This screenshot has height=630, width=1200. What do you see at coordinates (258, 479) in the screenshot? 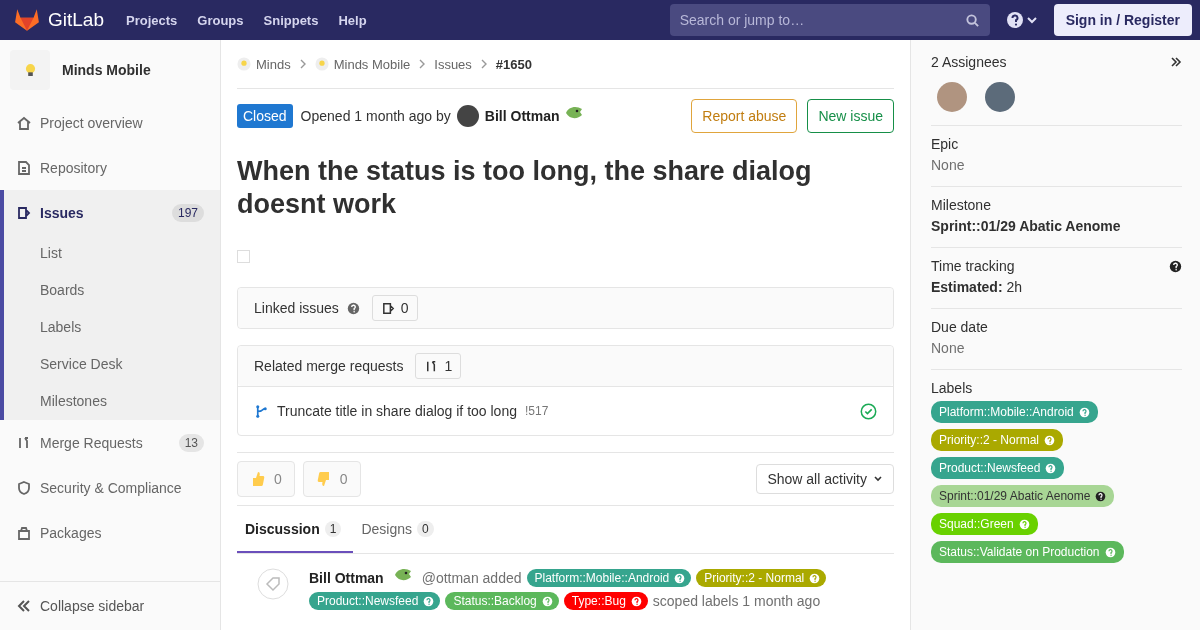
I see `thumbs-up-icon` at bounding box center [258, 479].